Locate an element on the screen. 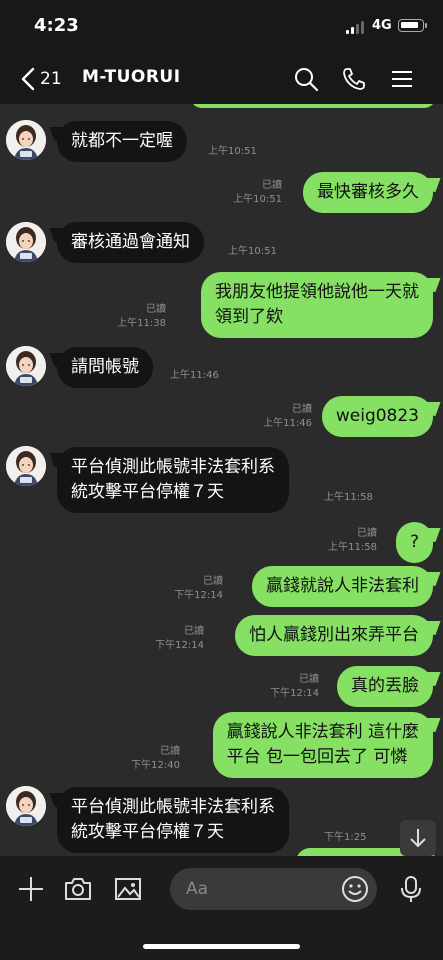 The height and width of the screenshot is (960, 443). signal-icon is located at coordinates (356, 27).